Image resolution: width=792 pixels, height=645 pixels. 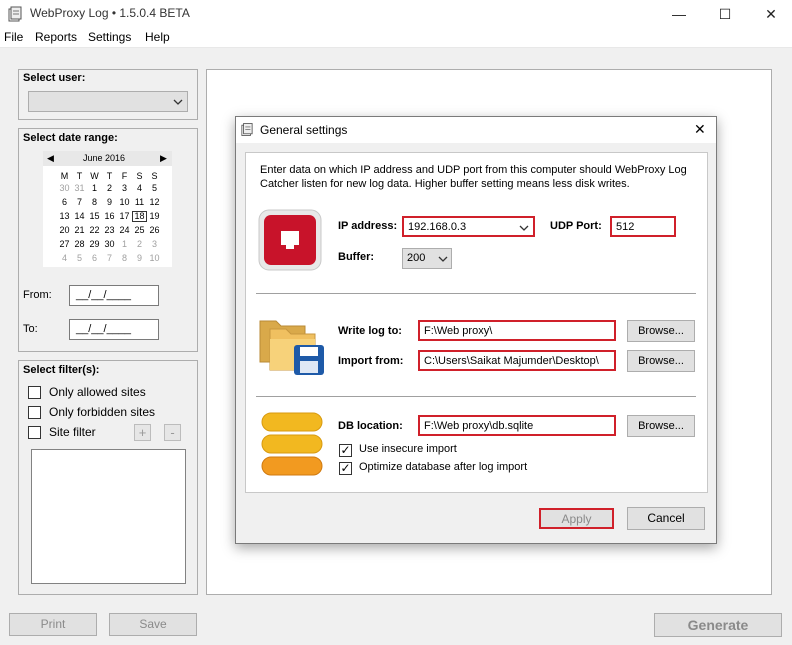 What do you see at coordinates (94, 230) in the screenshot?
I see `calendar-date: 22` at bounding box center [94, 230].